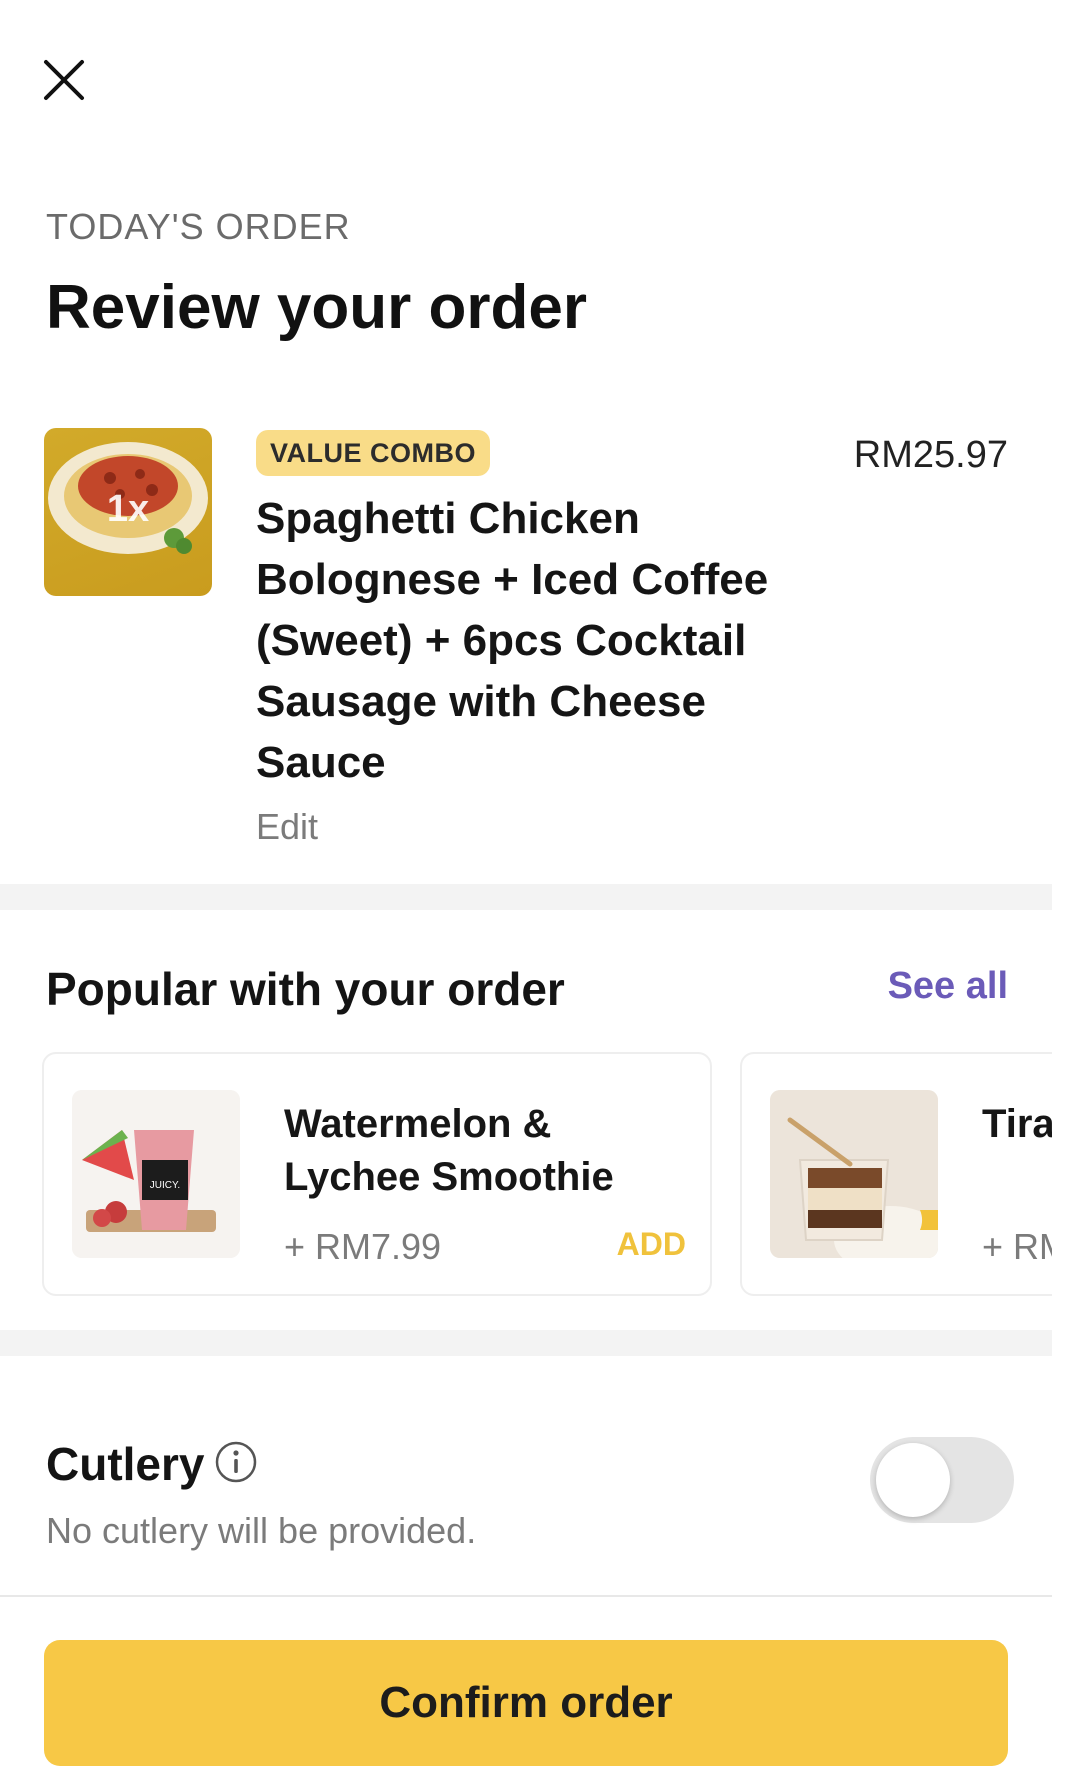 The image size is (1080, 1788). I want to click on page-title: Review your order, so click(316, 307).